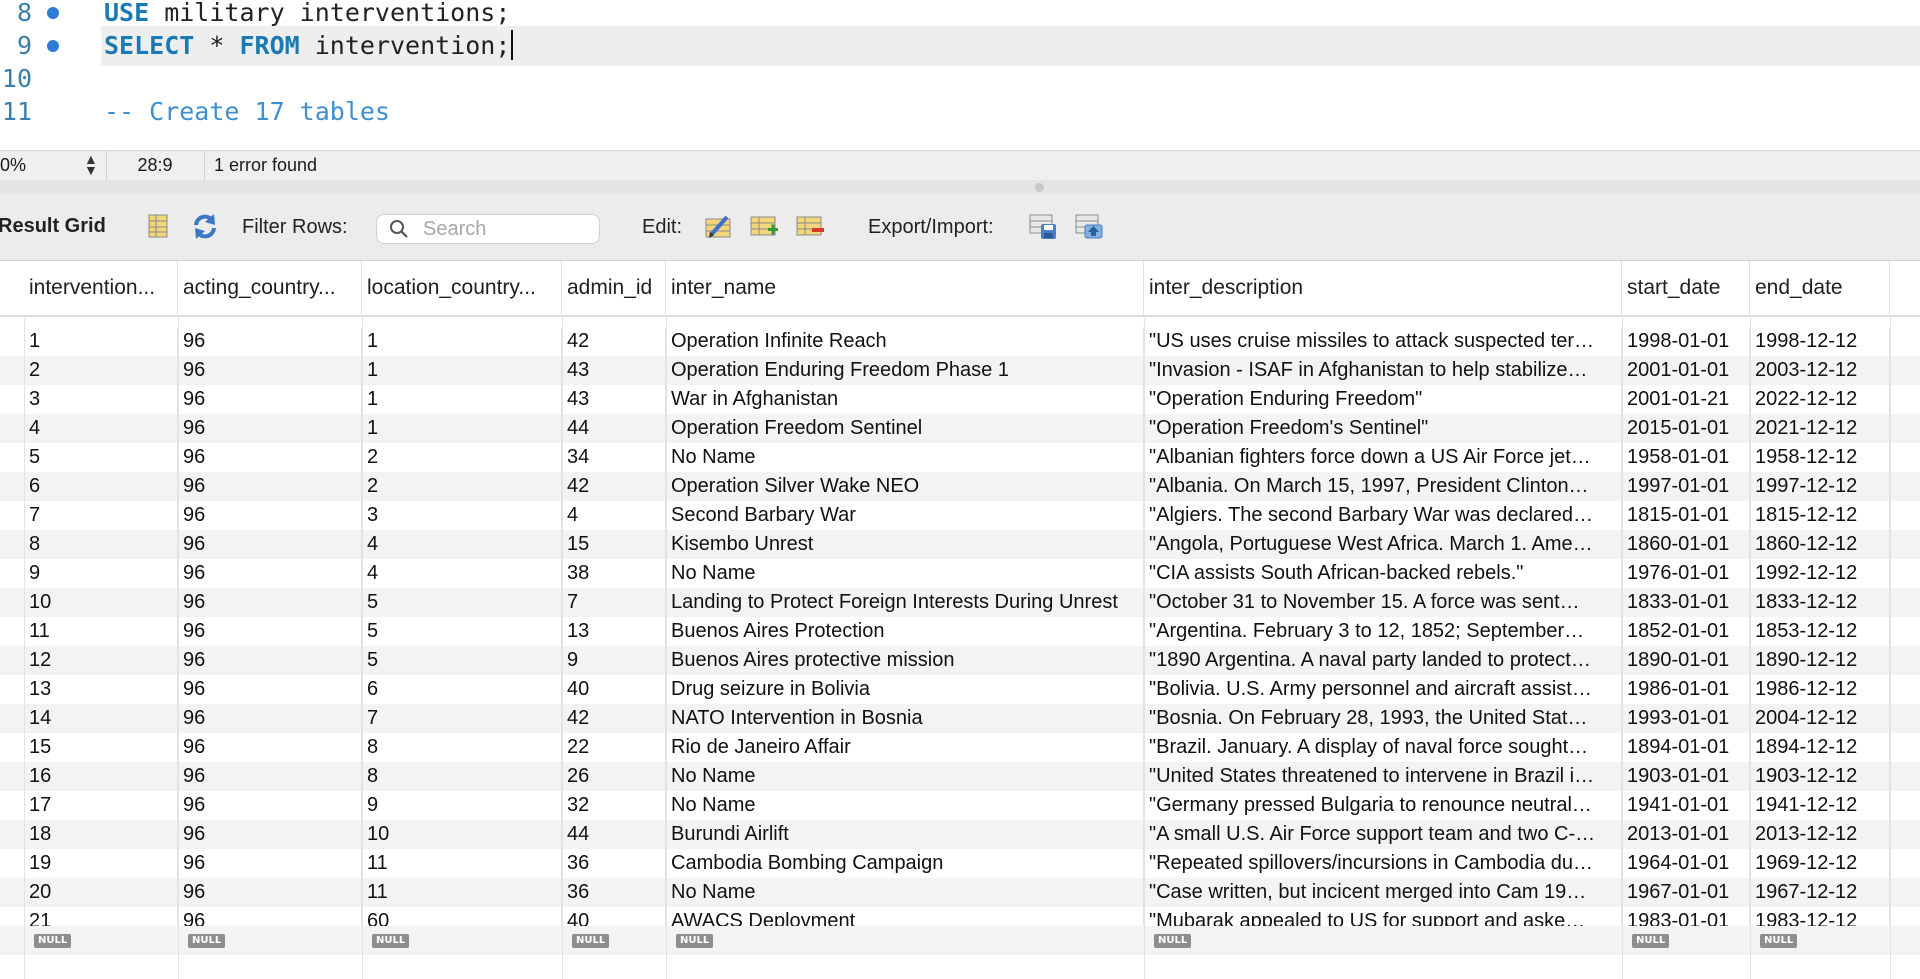  What do you see at coordinates (614, 544) in the screenshot?
I see `table-cell: 15` at bounding box center [614, 544].